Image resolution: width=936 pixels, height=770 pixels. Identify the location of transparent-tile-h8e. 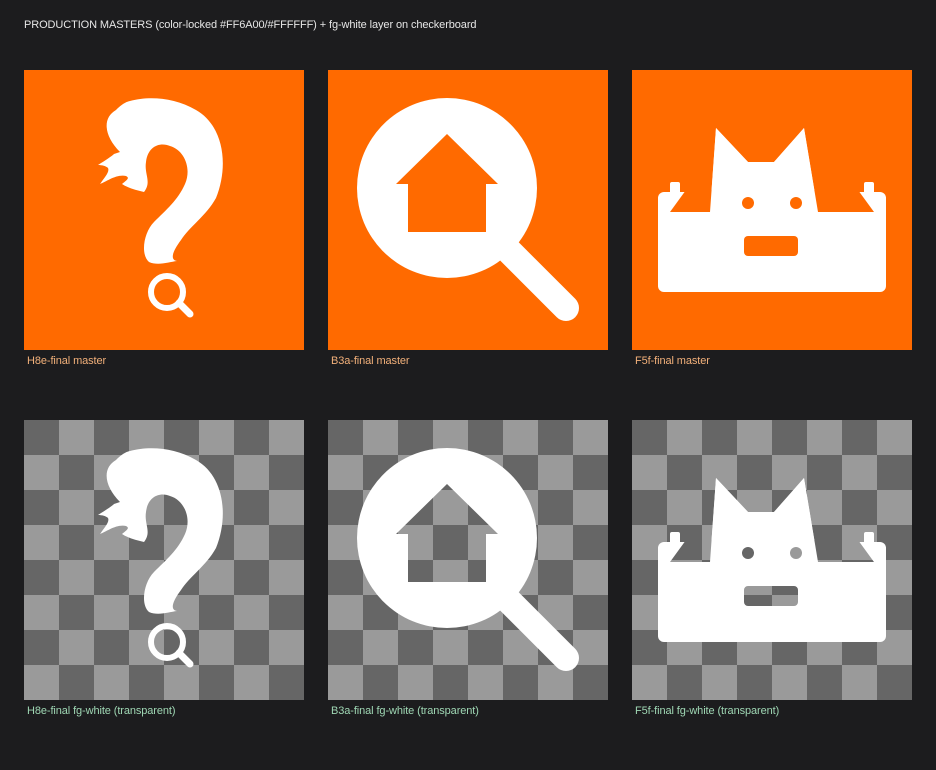
(164, 560).